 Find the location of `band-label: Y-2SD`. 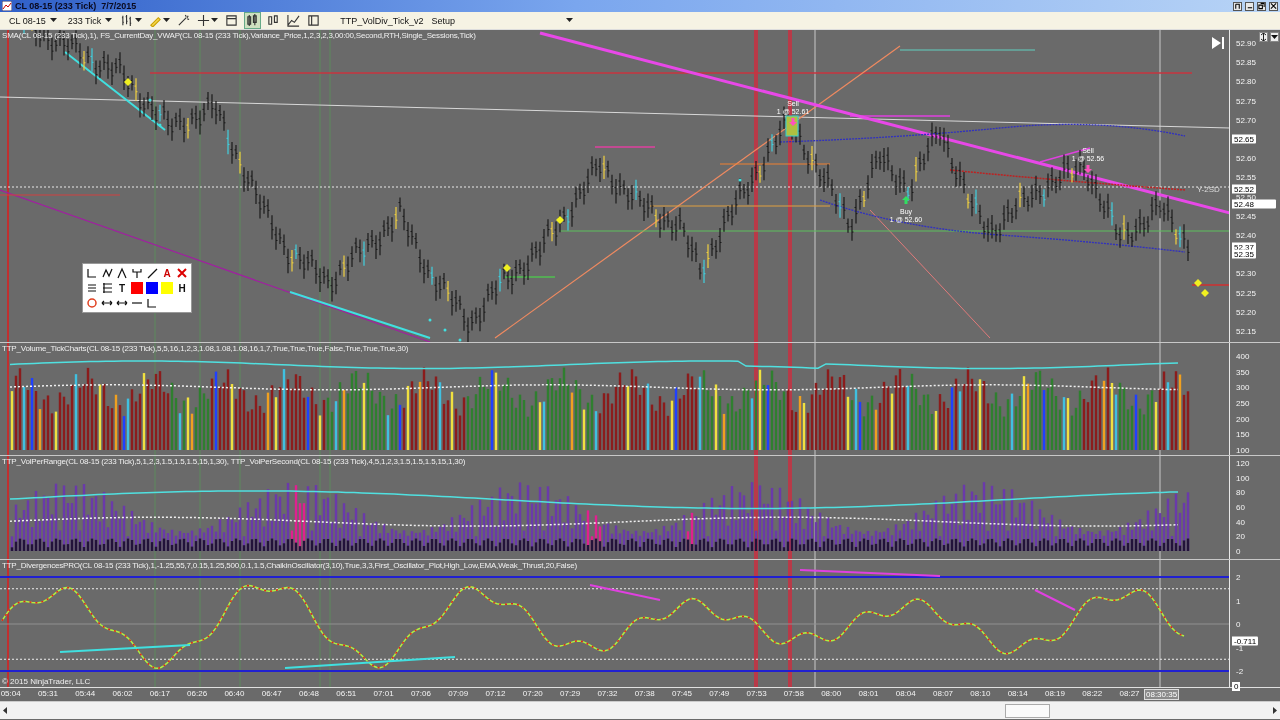

band-label: Y-2SD is located at coordinates (1208, 189).